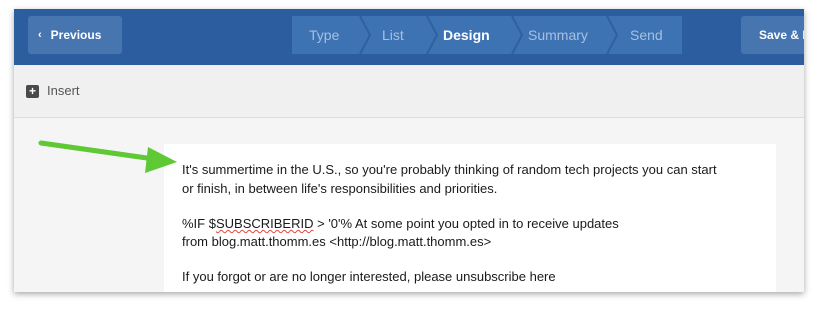 The width and height of the screenshot is (818, 309). I want to click on green-arrow-icon, so click(107, 156).